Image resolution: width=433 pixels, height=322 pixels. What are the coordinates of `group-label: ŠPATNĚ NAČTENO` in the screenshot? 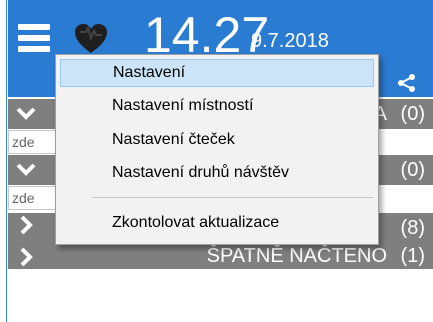 It's located at (296, 256).